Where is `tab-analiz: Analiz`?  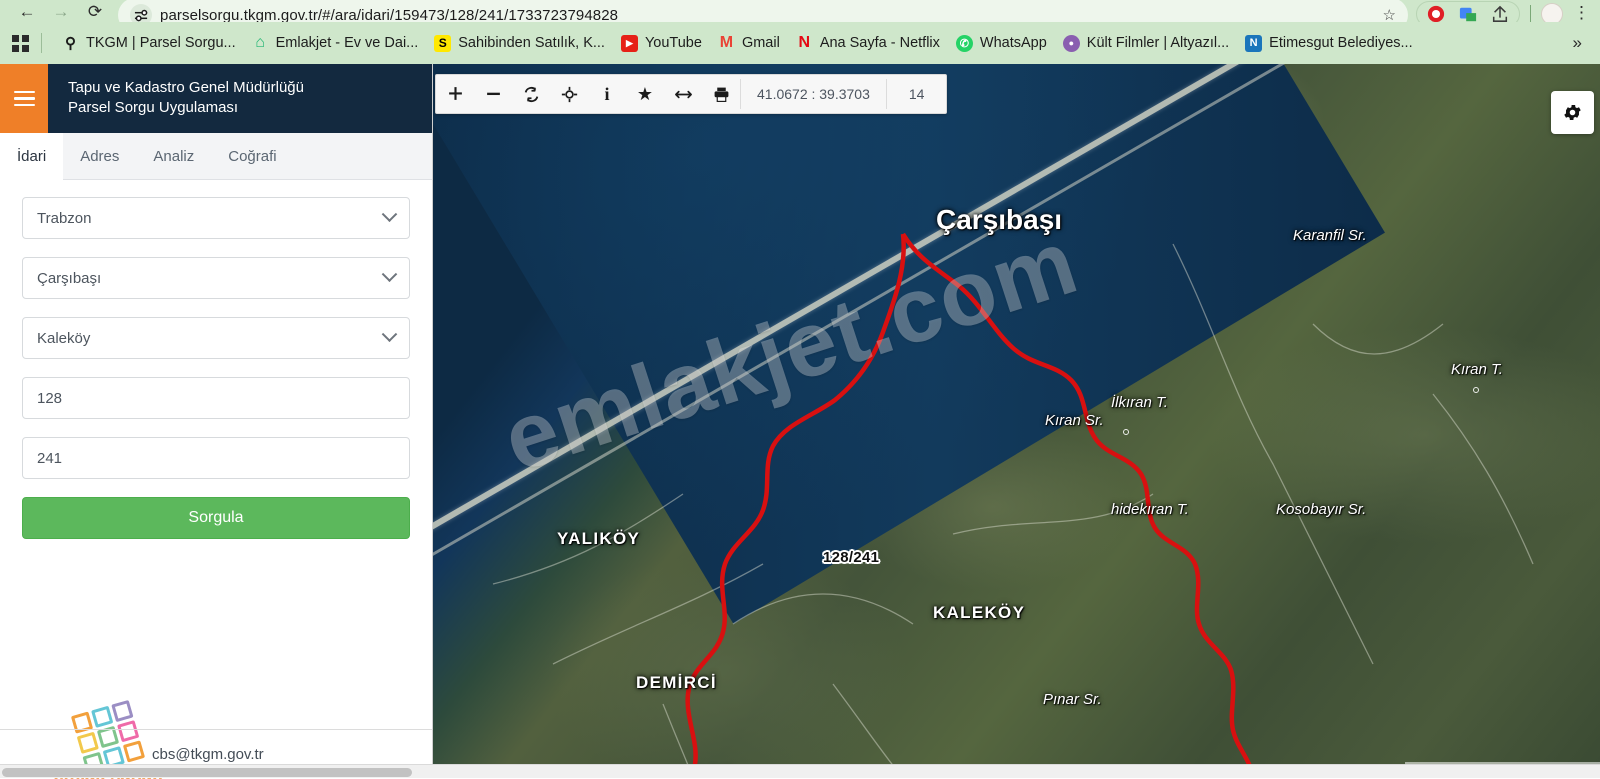 tab-analiz: Analiz is located at coordinates (173, 156).